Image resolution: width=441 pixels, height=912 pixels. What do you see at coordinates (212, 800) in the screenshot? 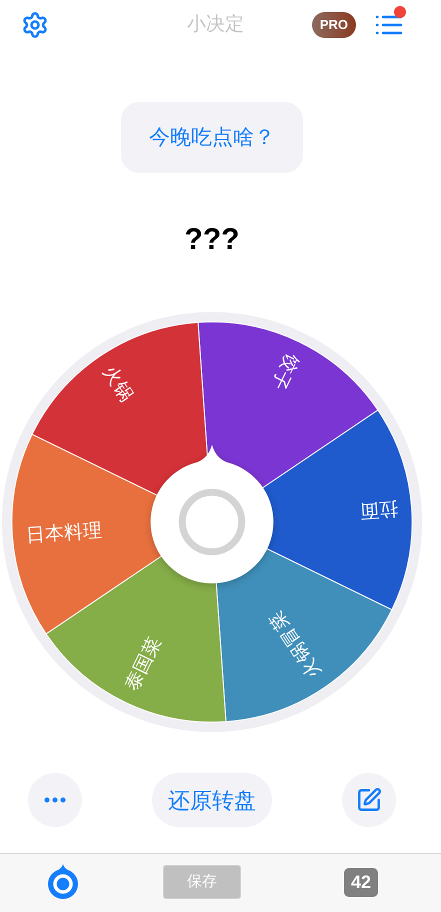
I see `reset-wheel-button: 还原转盘` at bounding box center [212, 800].